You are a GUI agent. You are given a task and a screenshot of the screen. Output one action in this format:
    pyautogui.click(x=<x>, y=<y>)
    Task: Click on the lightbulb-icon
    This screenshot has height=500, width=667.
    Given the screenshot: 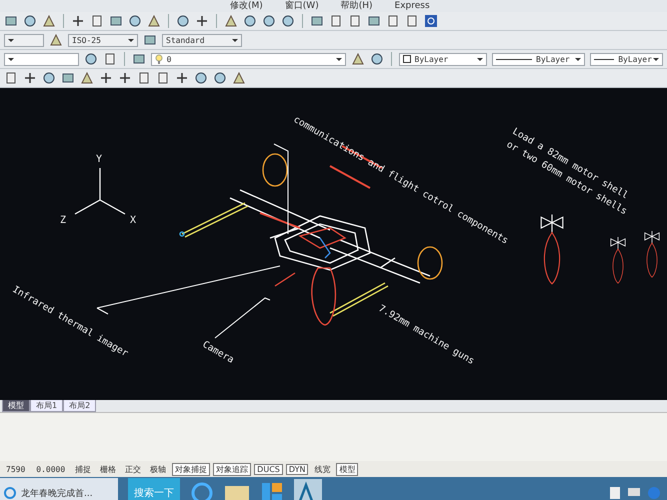 What is the action you would take?
    pyautogui.click(x=158, y=59)
    